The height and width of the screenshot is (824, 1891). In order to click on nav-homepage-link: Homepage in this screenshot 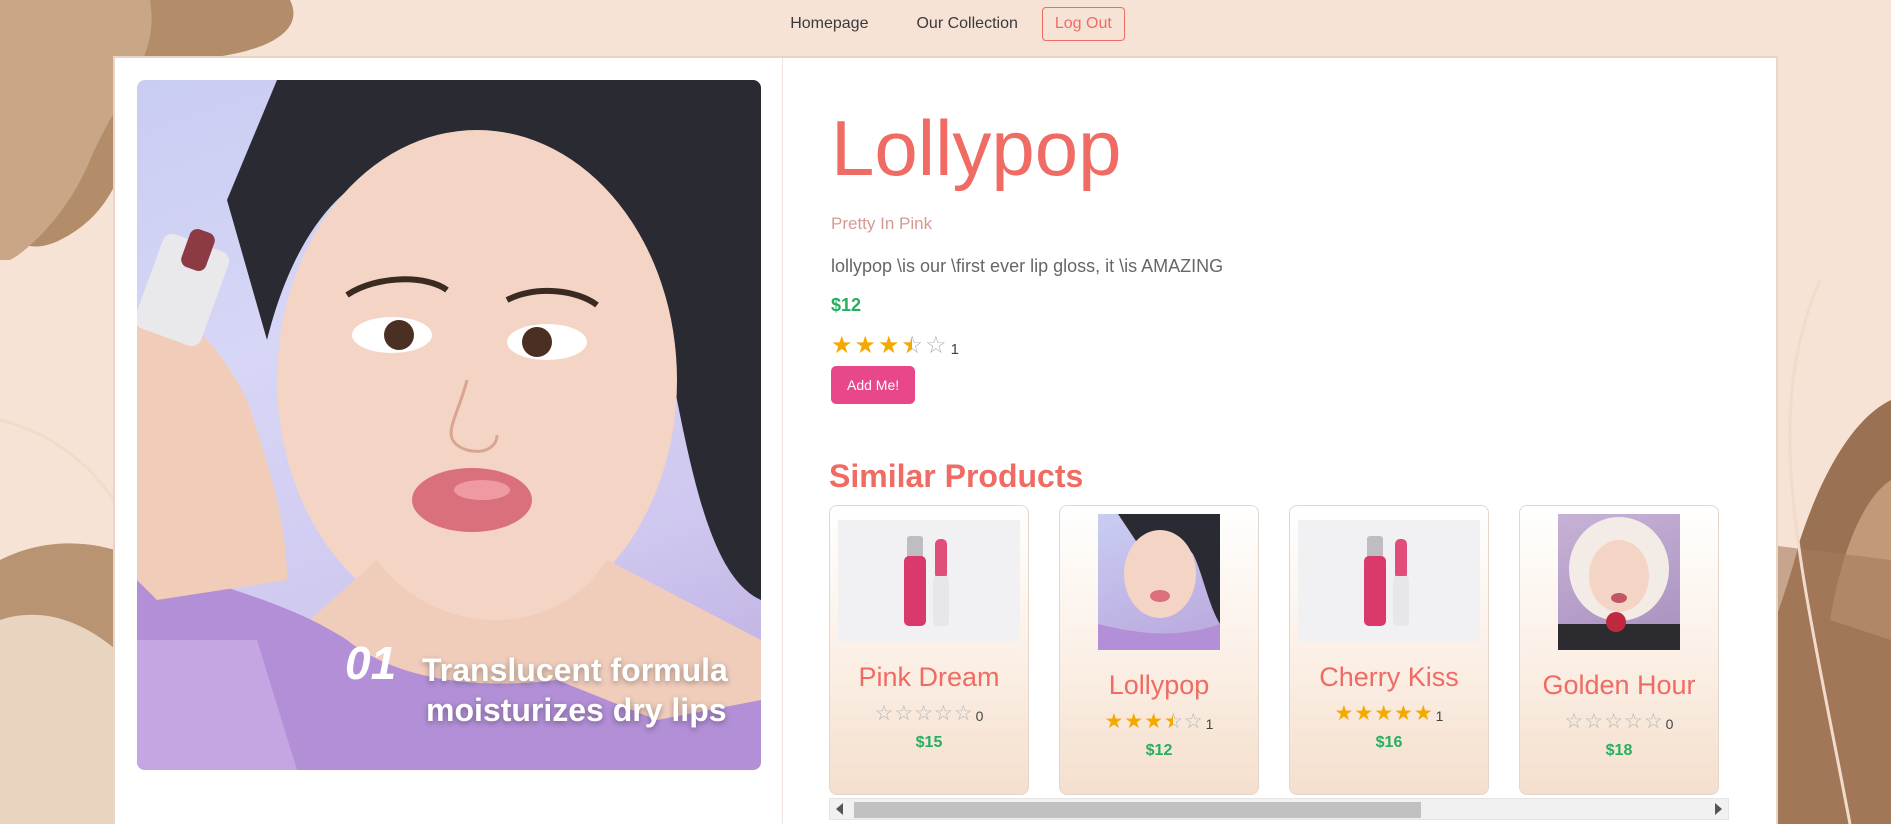, I will do `click(829, 24)`.